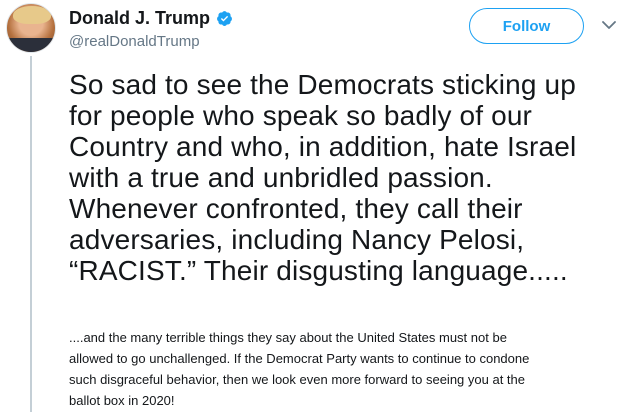 Image resolution: width=628 pixels, height=412 pixels. What do you see at coordinates (32, 15) in the screenshot?
I see `avatar-hair` at bounding box center [32, 15].